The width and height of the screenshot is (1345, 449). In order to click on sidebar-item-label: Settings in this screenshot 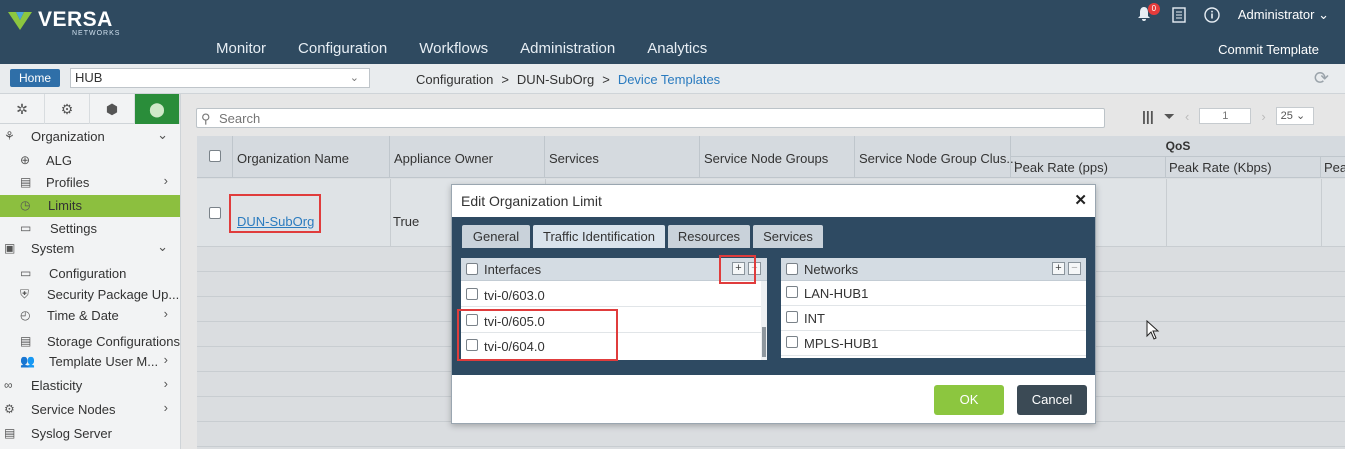, I will do `click(73, 228)`.